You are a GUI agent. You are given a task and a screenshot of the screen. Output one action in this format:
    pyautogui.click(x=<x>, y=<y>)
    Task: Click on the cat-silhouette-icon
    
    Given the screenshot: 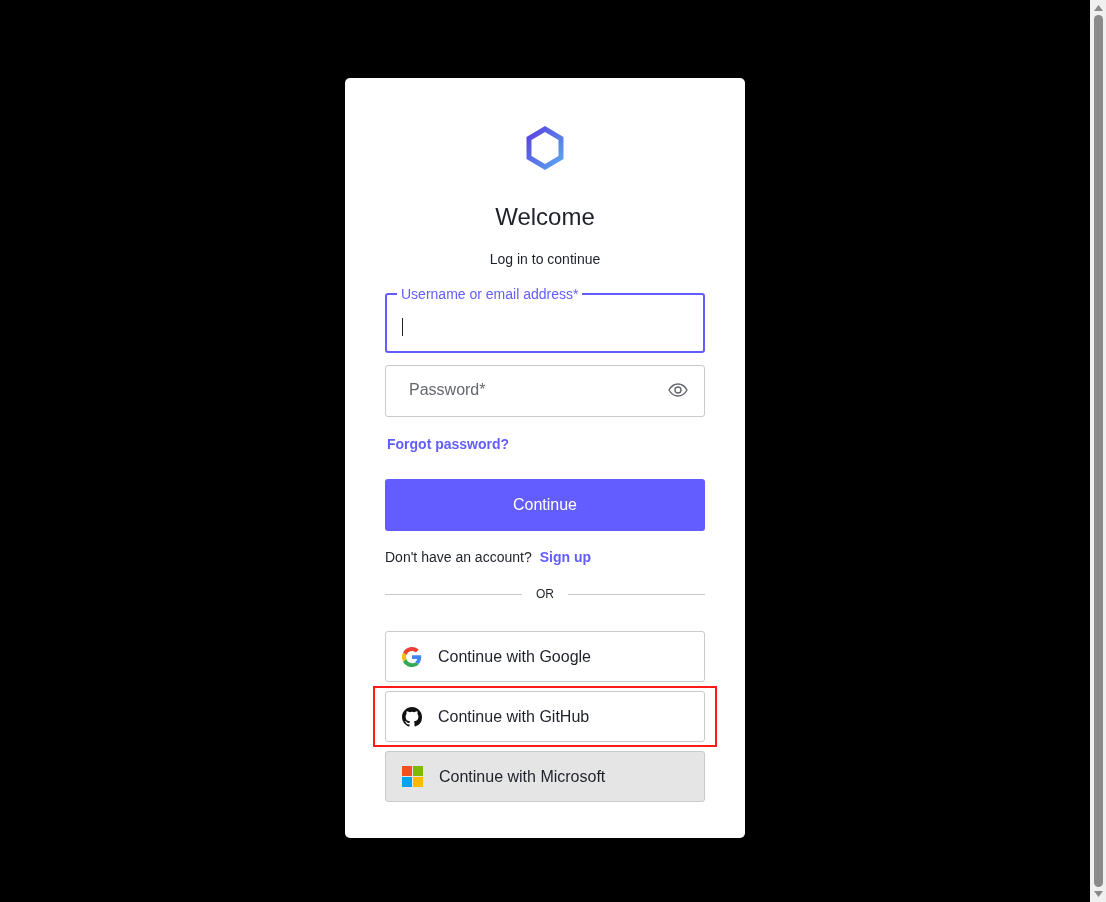 What is the action you would take?
    pyautogui.click(x=412, y=716)
    